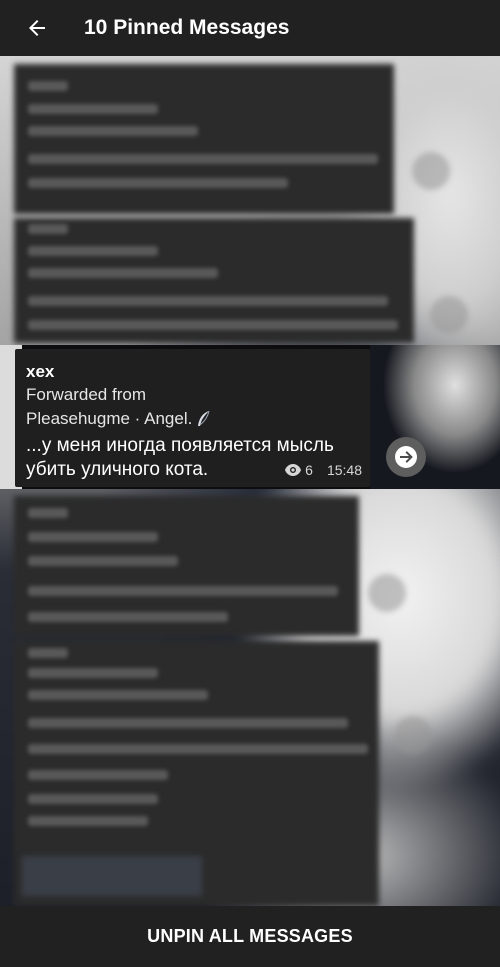 This screenshot has width=500, height=967. I want to click on bottom-bar: UNPIN ALL MESSAGES, so click(250, 936).